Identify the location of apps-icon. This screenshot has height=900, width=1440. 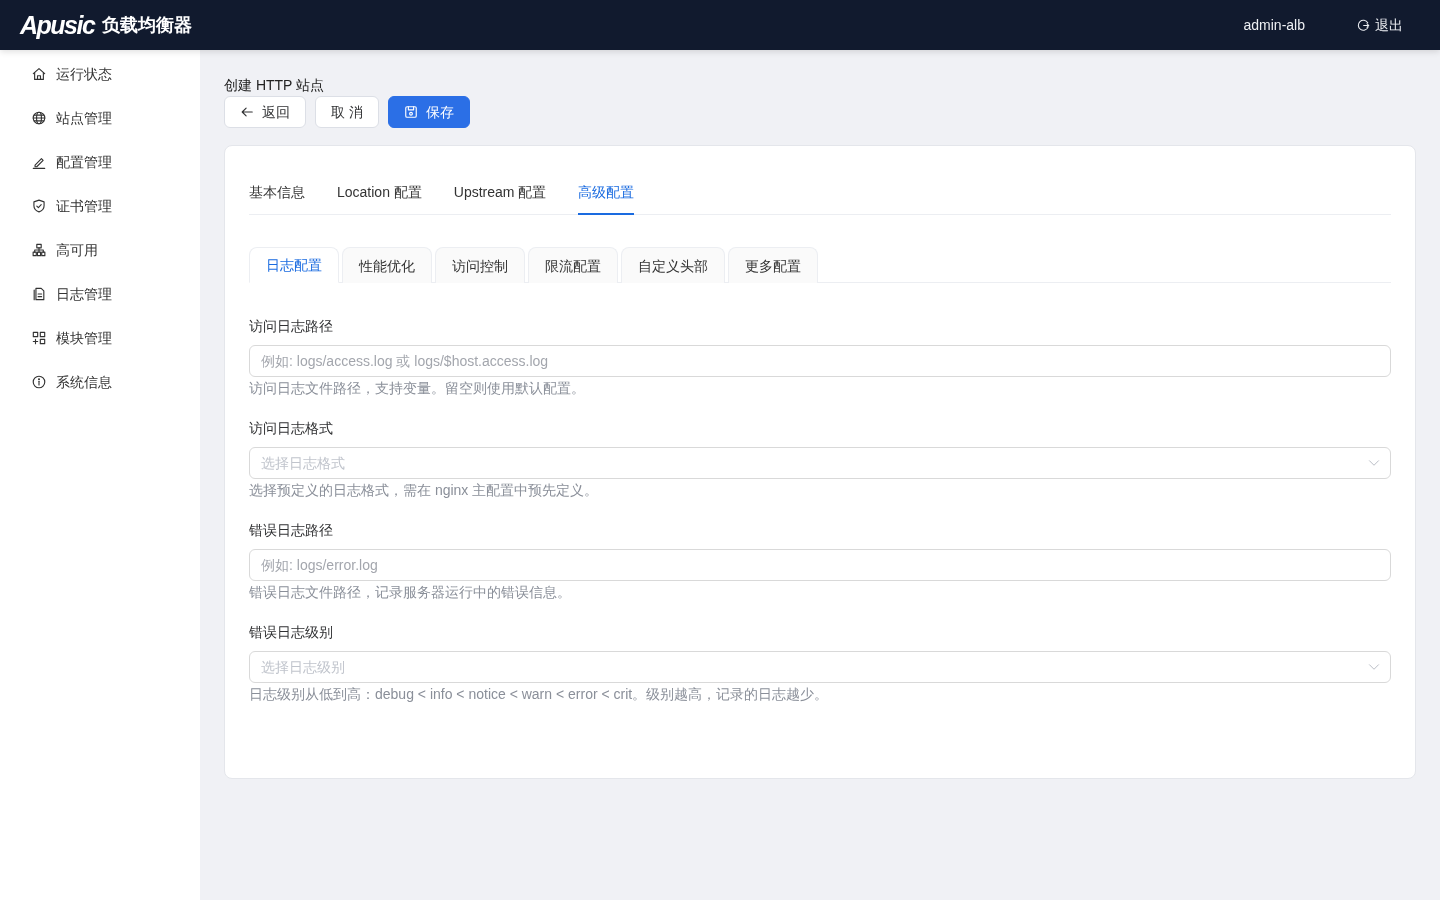
(39, 338).